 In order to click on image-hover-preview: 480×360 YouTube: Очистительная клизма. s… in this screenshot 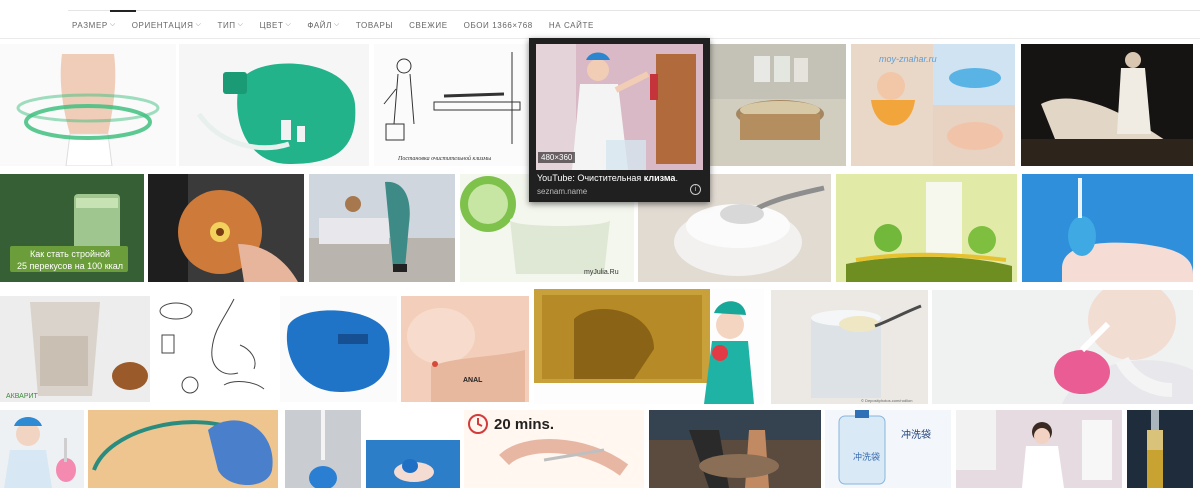, I will do `click(619, 120)`.